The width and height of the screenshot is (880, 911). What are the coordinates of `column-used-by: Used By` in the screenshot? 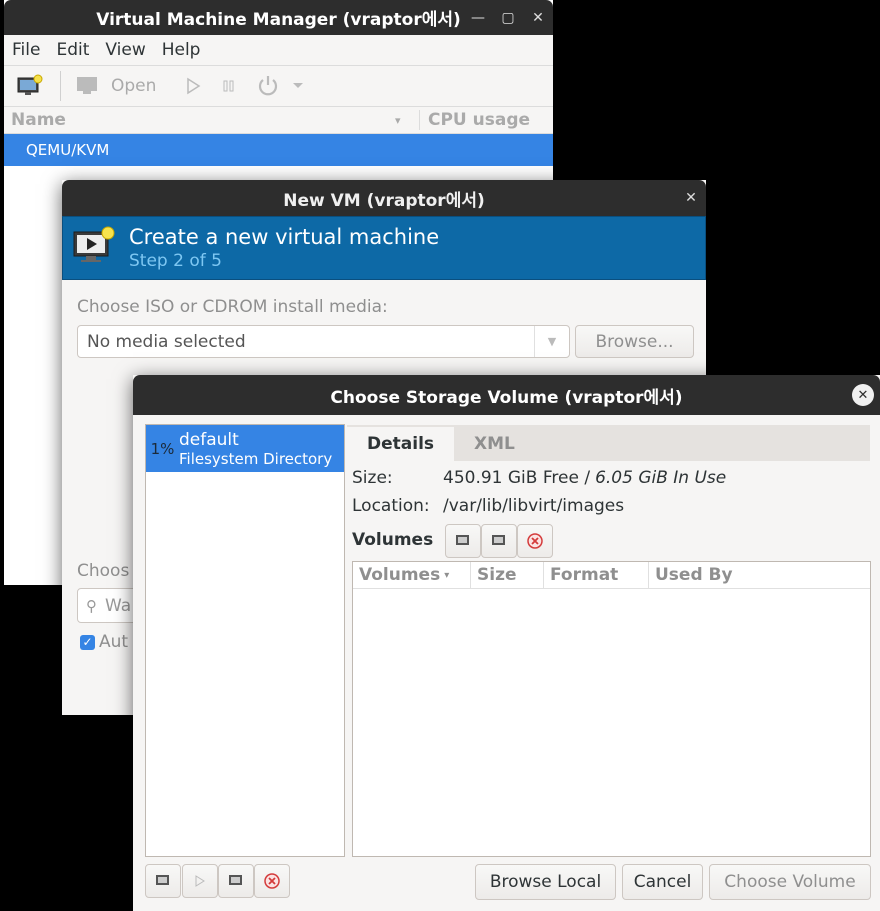 It's located at (759, 575).